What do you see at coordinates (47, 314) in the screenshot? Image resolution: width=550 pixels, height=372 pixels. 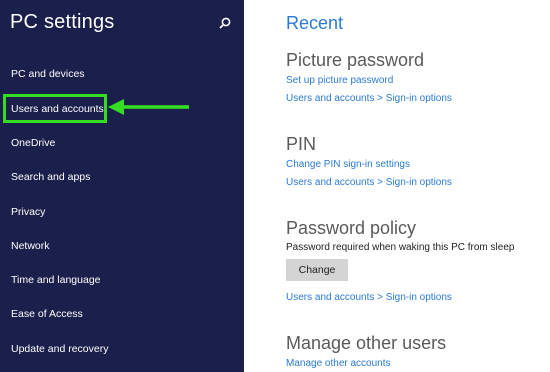 I see `sidebar-item-ease-of-access: Ease of Access` at bounding box center [47, 314].